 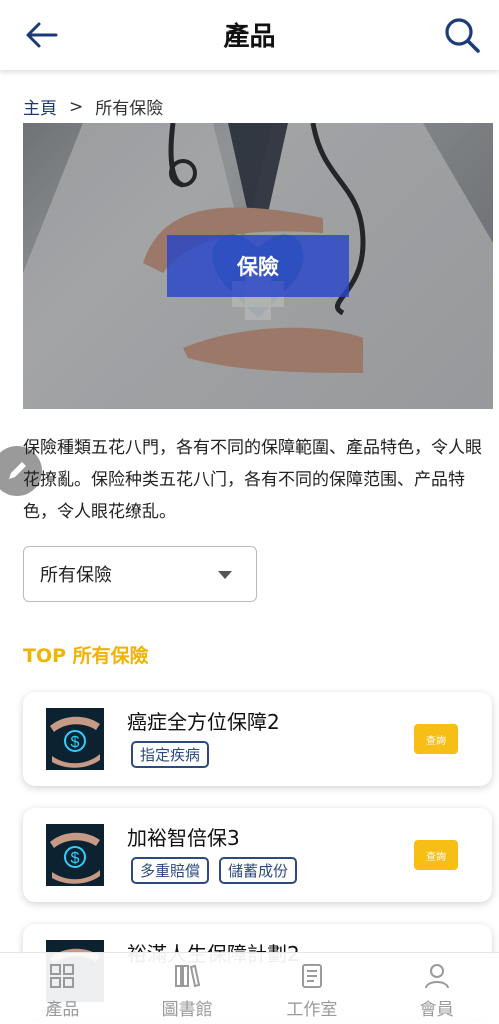 What do you see at coordinates (62, 976) in the screenshot?
I see `grid-icon` at bounding box center [62, 976].